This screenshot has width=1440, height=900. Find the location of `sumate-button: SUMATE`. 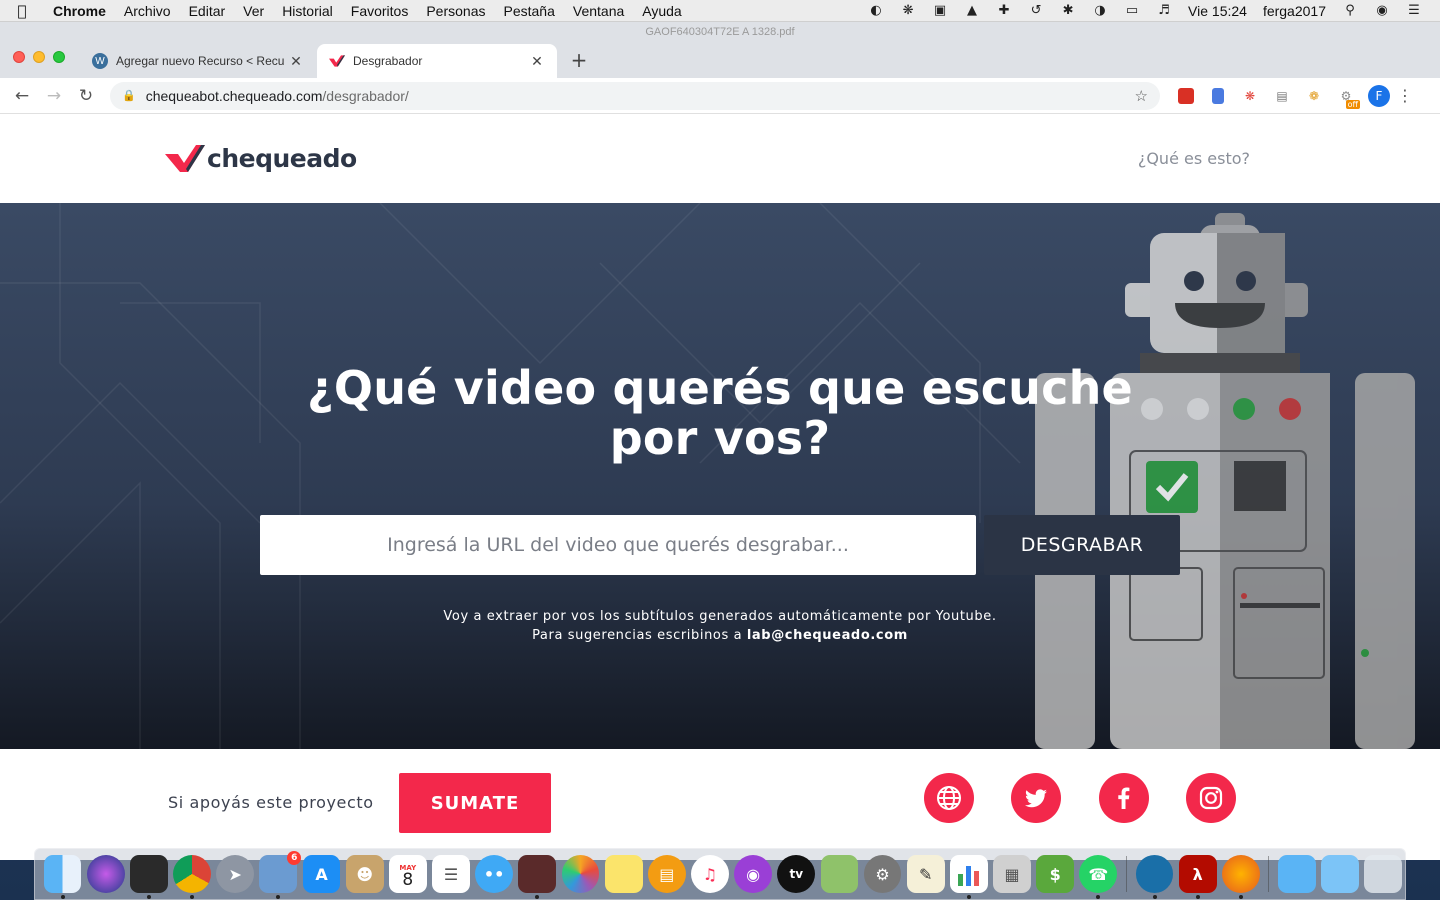

sumate-button: SUMATE is located at coordinates (475, 803).